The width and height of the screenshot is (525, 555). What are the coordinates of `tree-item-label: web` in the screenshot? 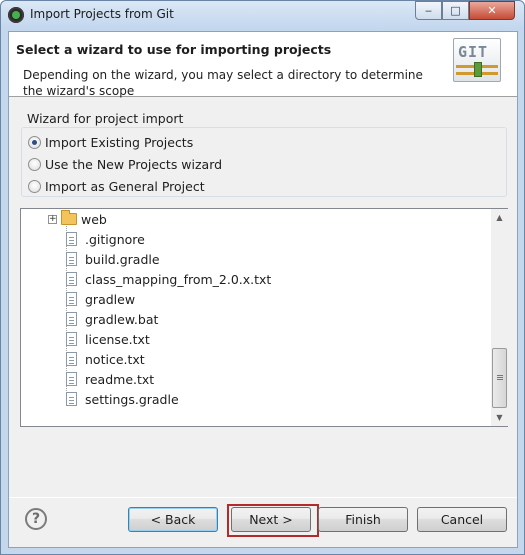 It's located at (94, 219).